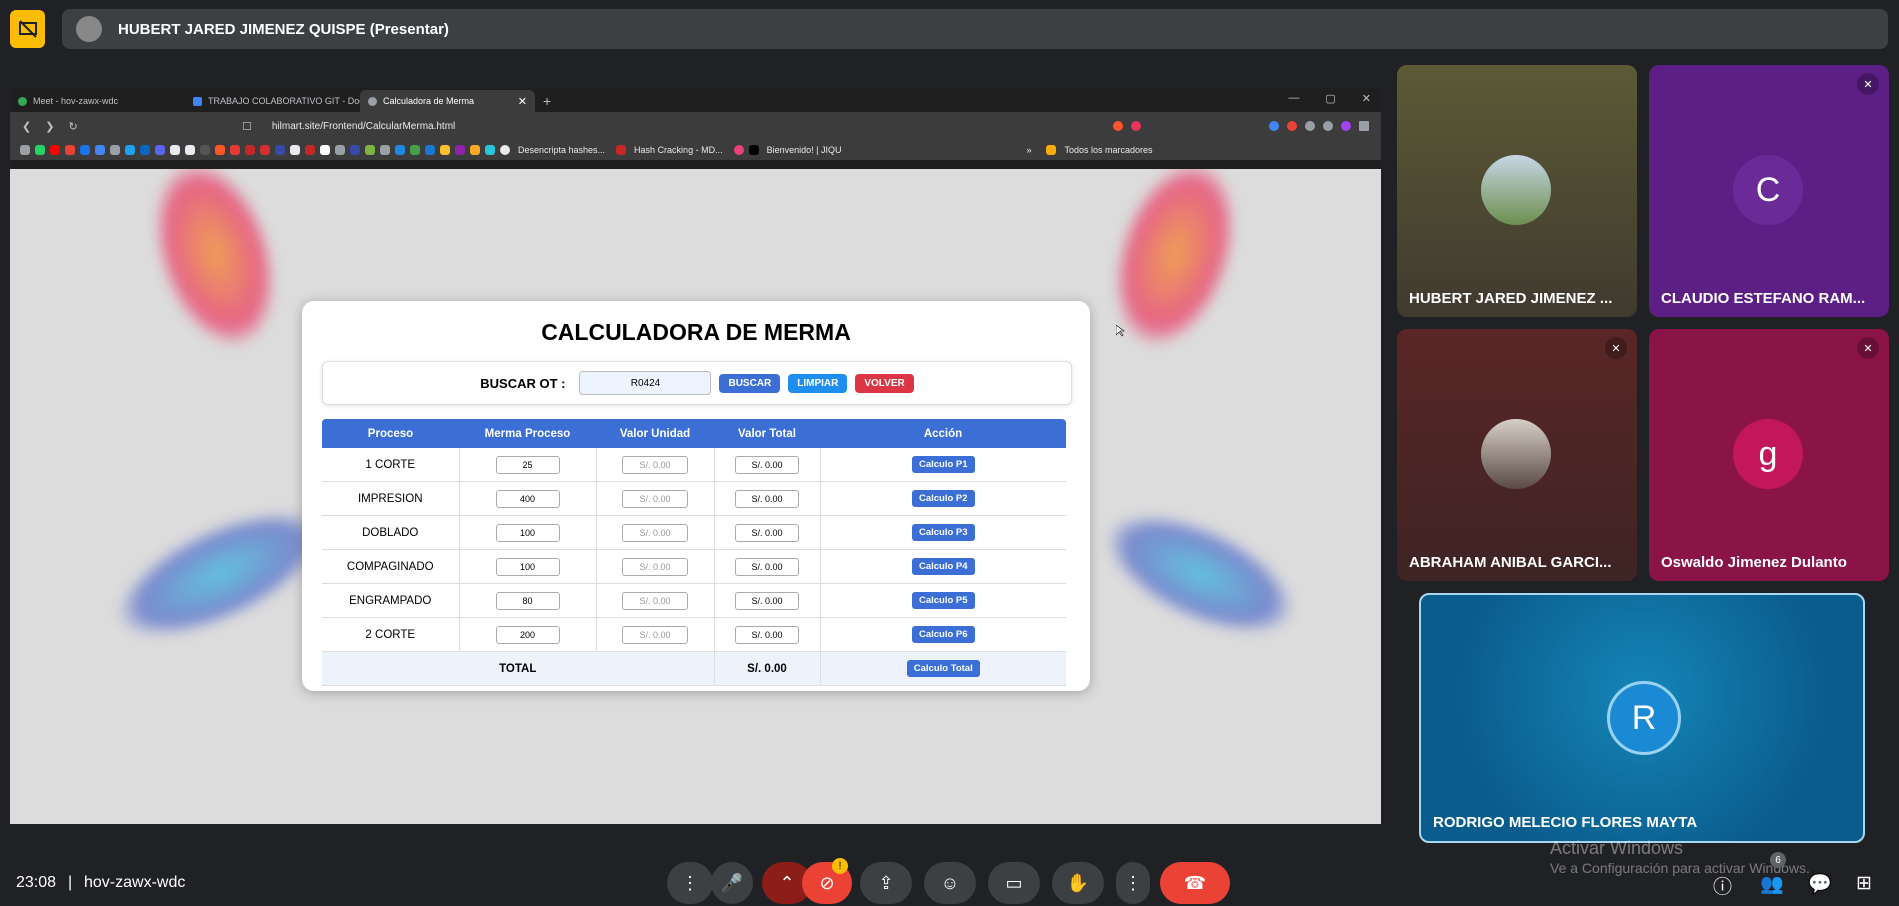 The width and height of the screenshot is (1899, 906). What do you see at coordinates (547, 101) in the screenshot?
I see `new-tab-icon: +` at bounding box center [547, 101].